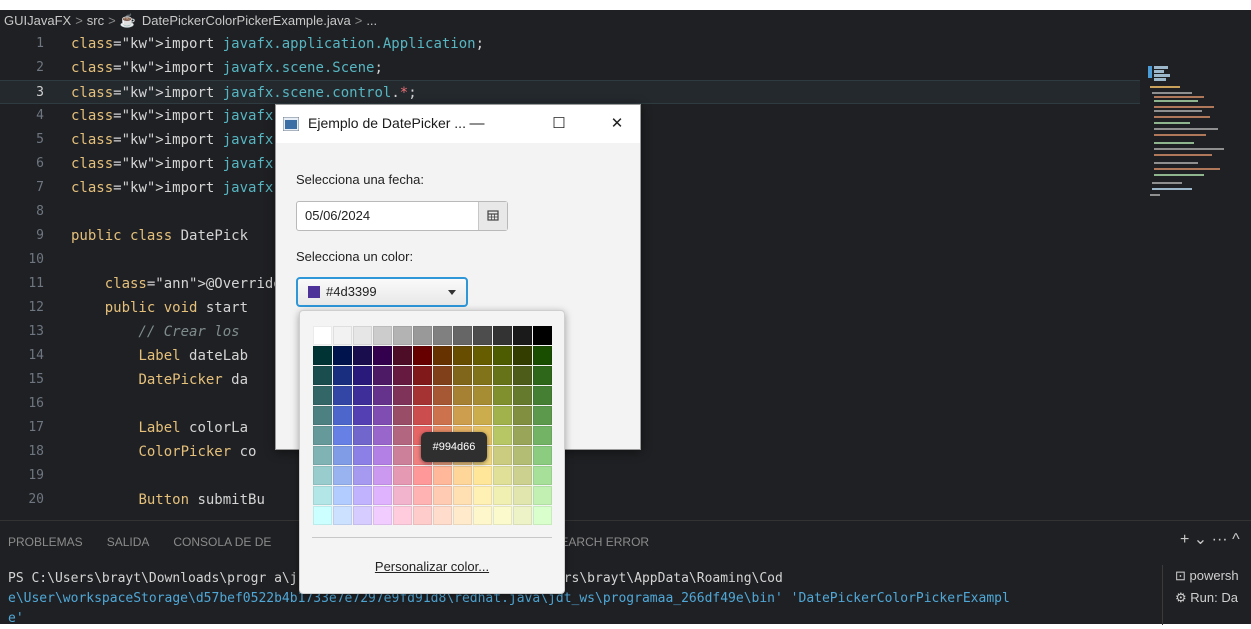 This screenshot has width=1251, height=629. What do you see at coordinates (570, 476) in the screenshot?
I see `code-line: 19` at bounding box center [570, 476].